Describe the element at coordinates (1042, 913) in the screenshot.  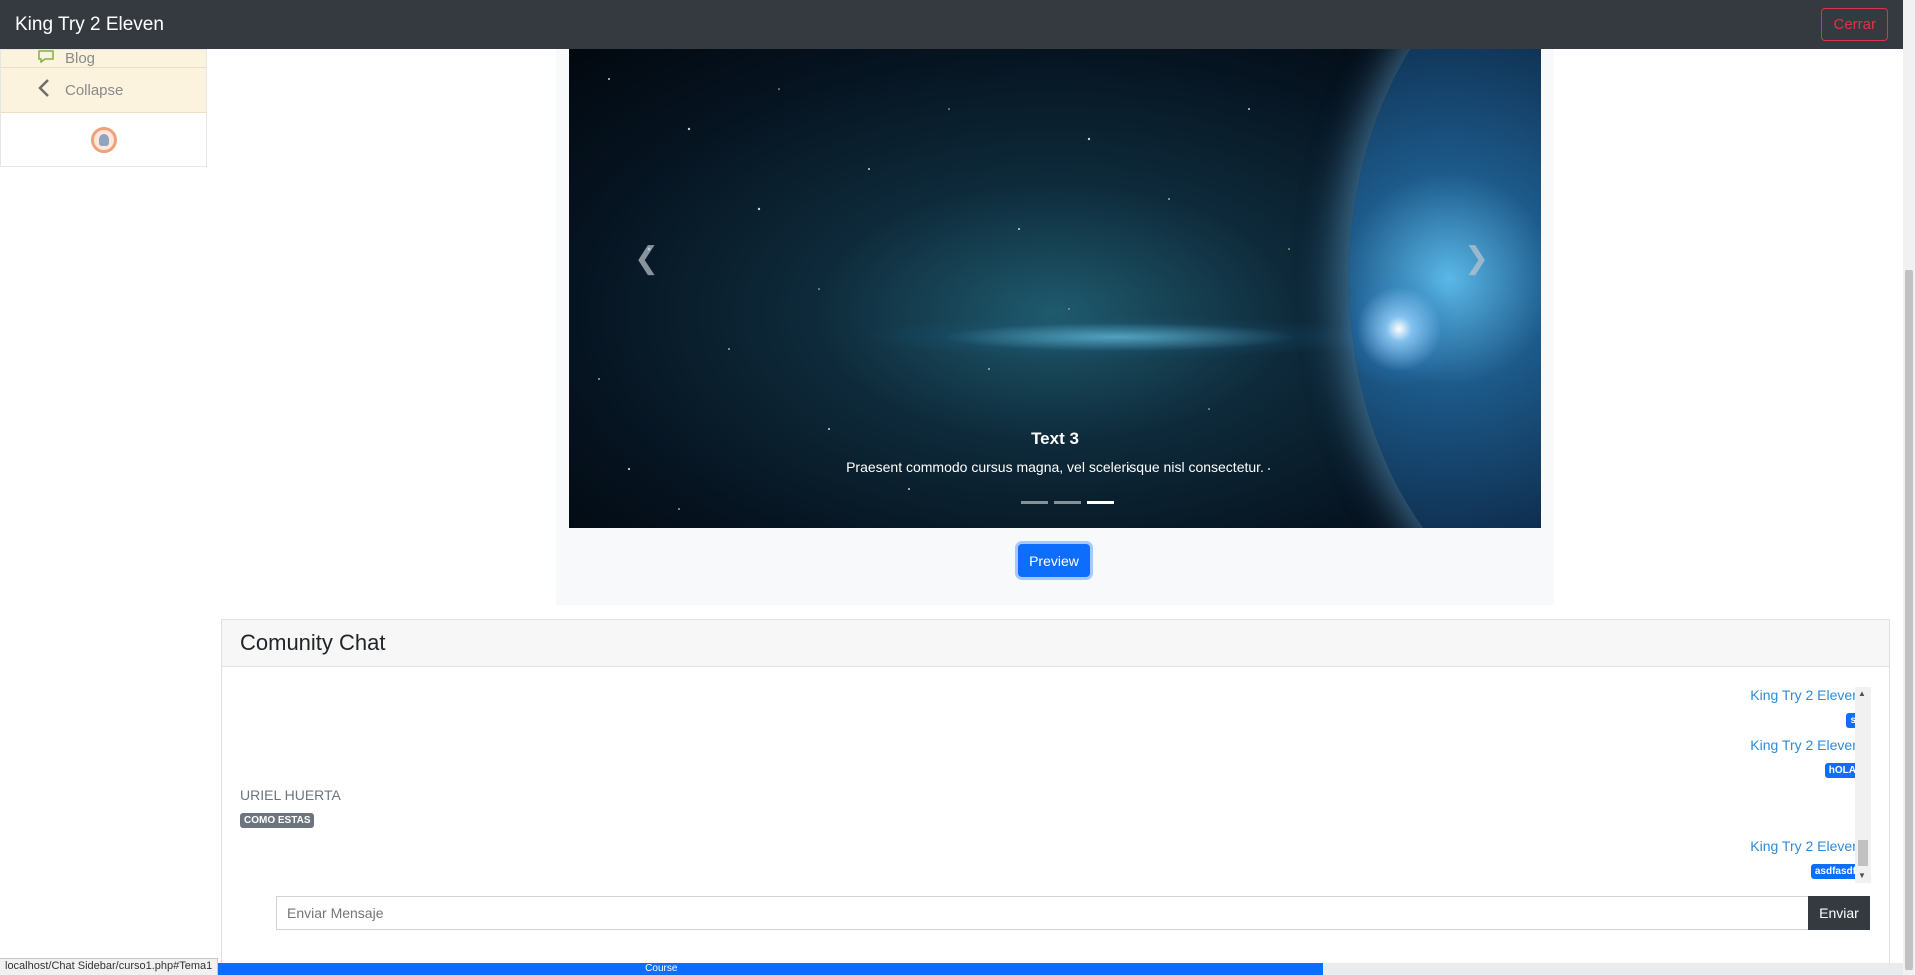
I see `message-input` at that location.